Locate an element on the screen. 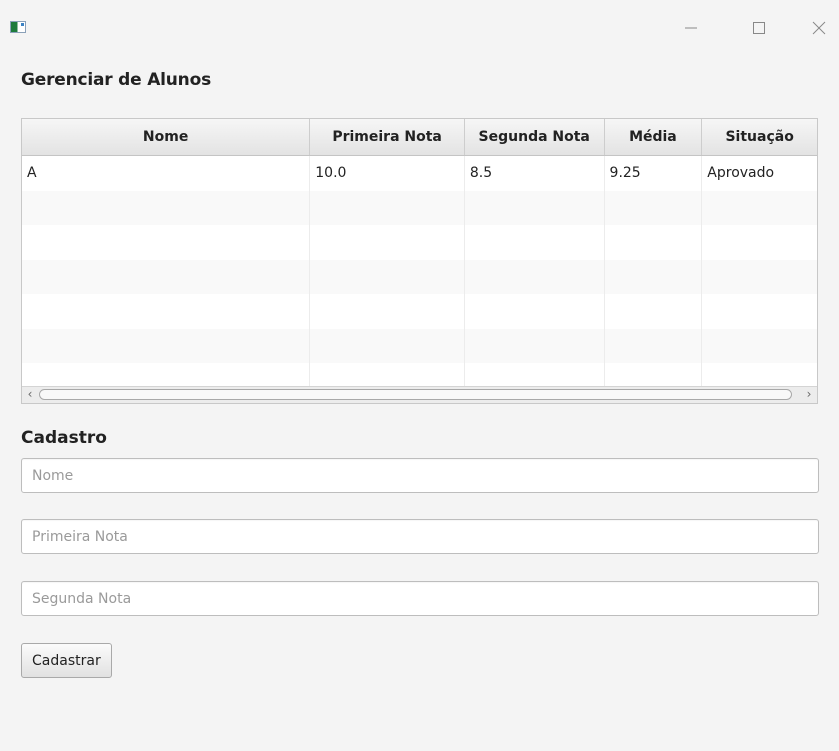 The image size is (839, 751). primeira-nota-input is located at coordinates (420, 536).